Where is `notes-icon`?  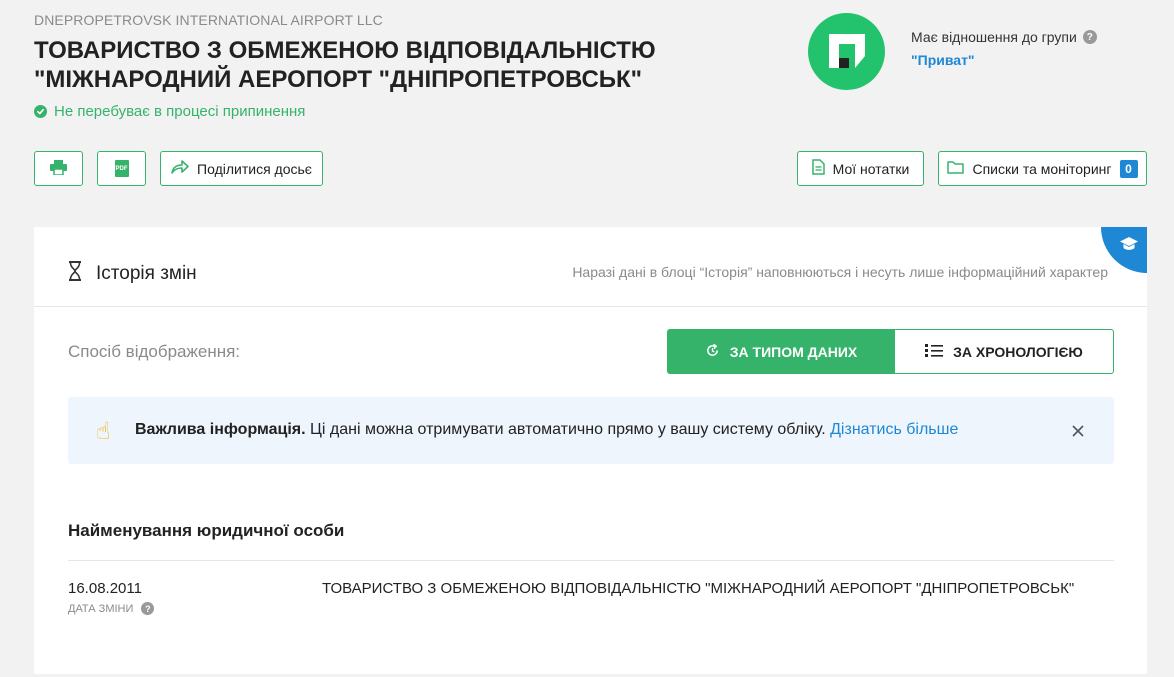 notes-icon is located at coordinates (818, 168).